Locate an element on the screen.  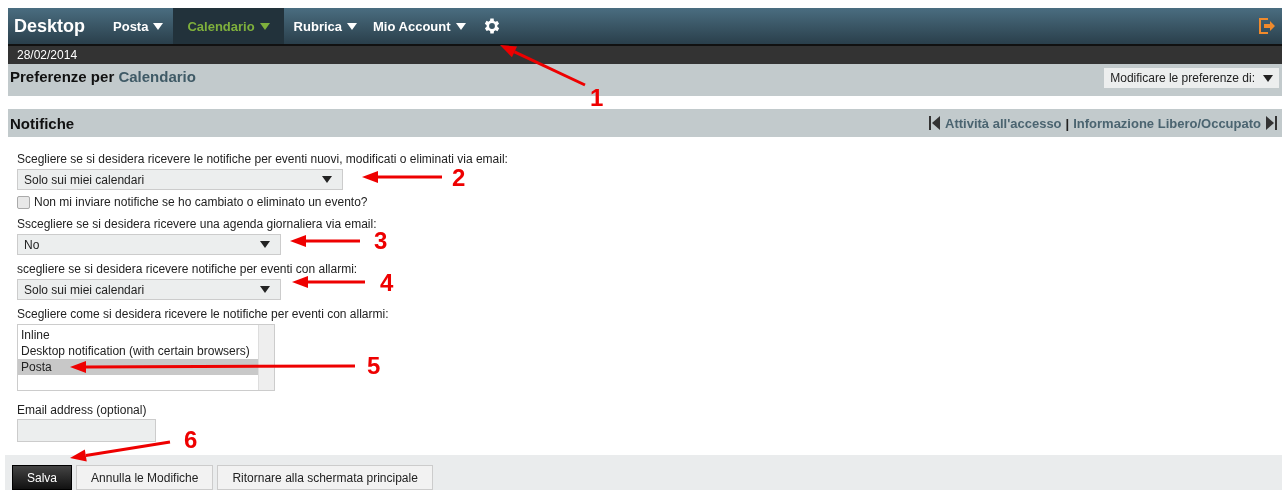
previous-section-link: Attività all'accesso is located at coordinates (1003, 123).